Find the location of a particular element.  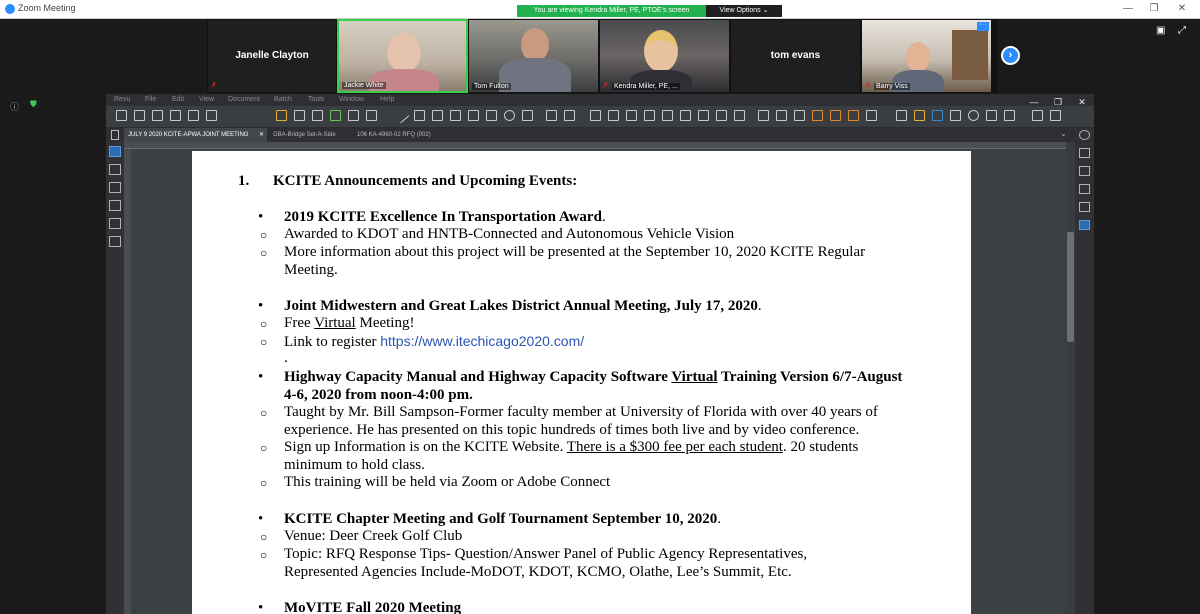

signature-icon is located at coordinates (991, 115).